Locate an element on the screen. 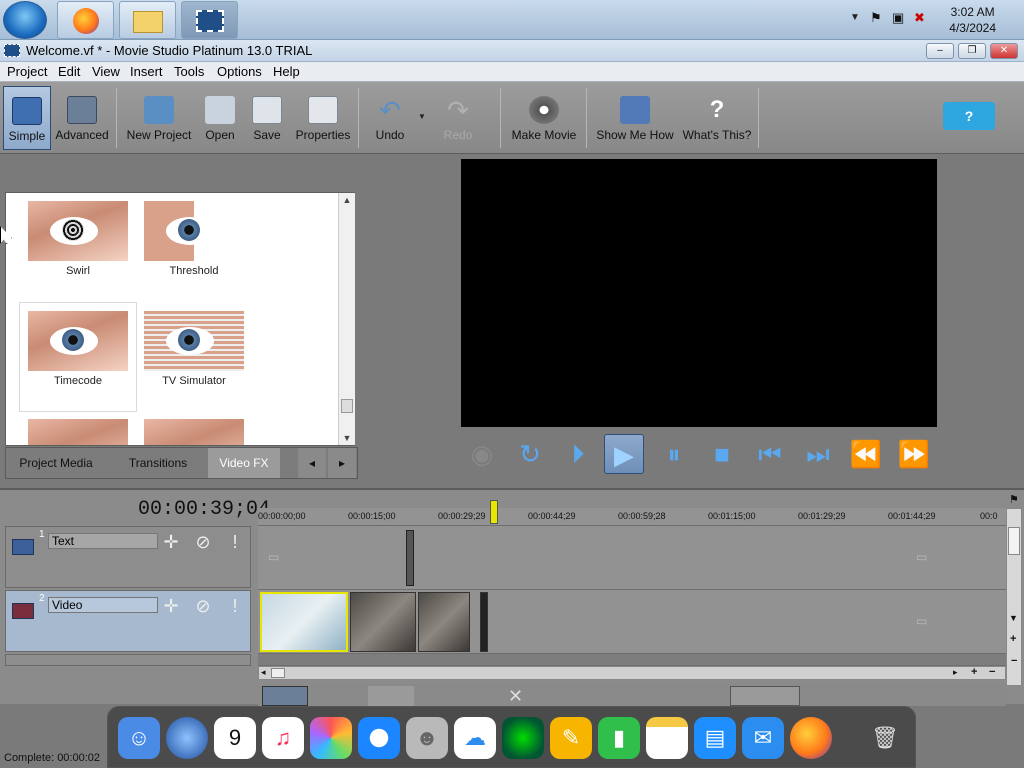 The width and height of the screenshot is (1024, 768). scroll-right-icon: ▸ is located at coordinates (955, 672).